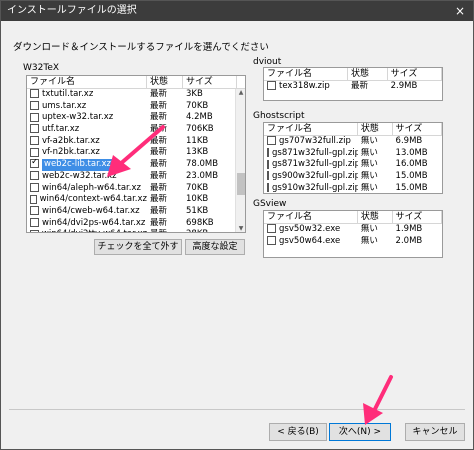  I want to click on w32tex-label: W32TeX, so click(41, 68).